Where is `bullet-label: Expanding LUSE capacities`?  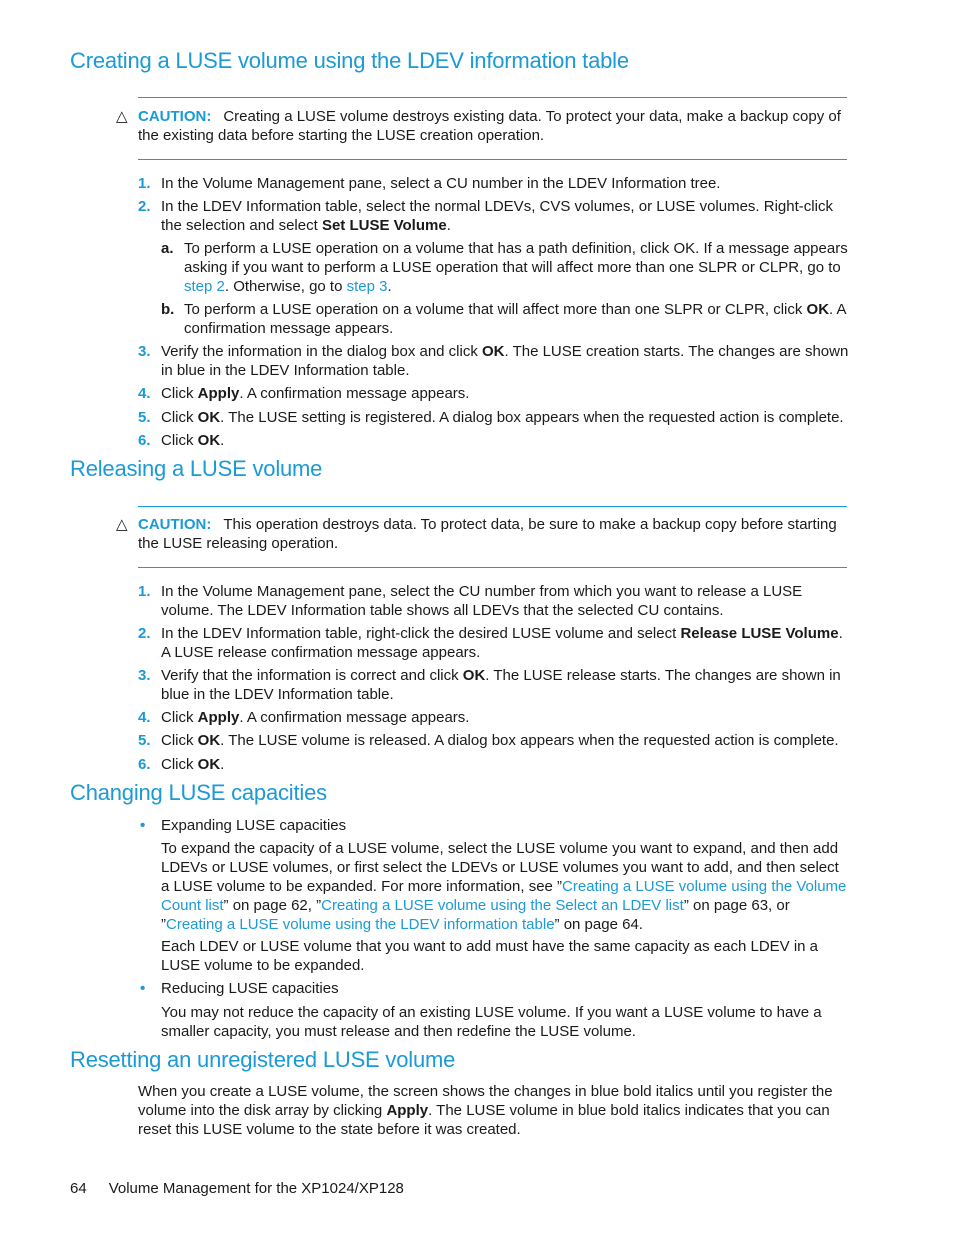
bullet-label: Expanding LUSE capacities is located at coordinates (254, 825).